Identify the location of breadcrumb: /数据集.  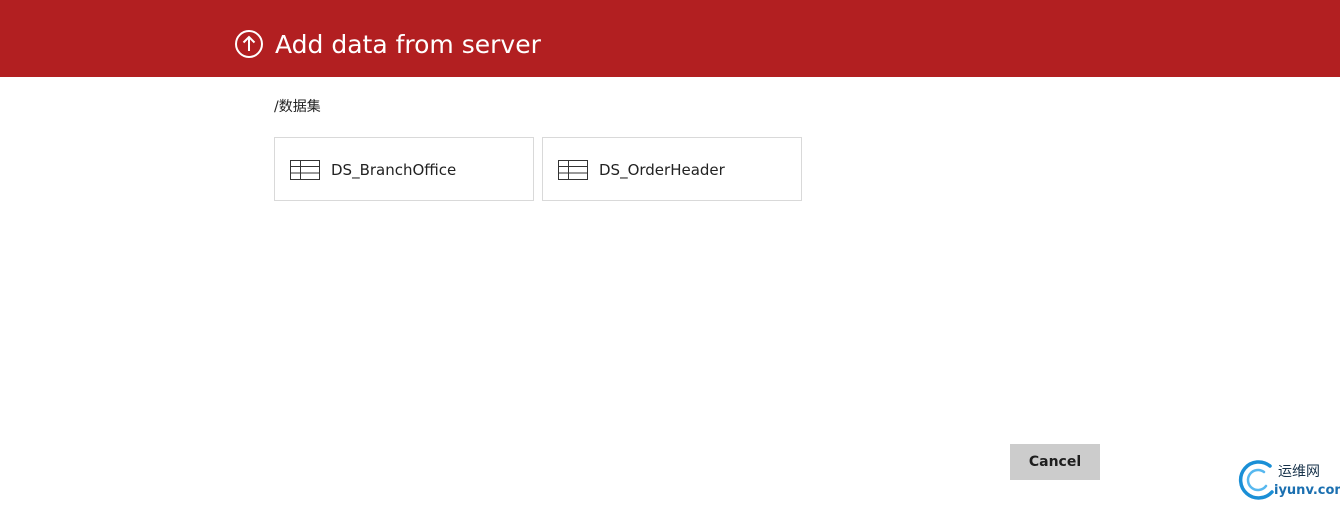
(297, 107).